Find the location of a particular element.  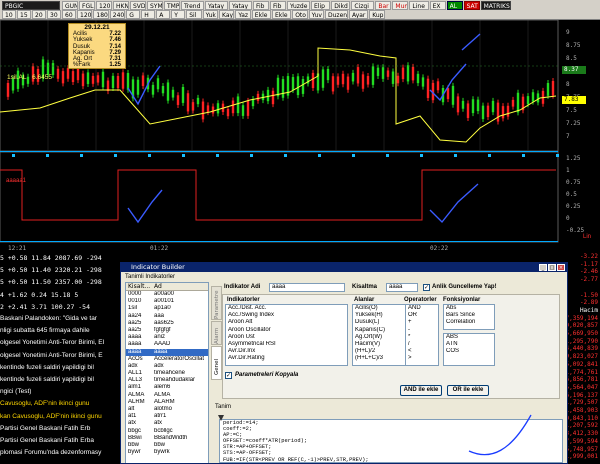

copy-params-checkbox: ✓ is located at coordinates (228, 375).